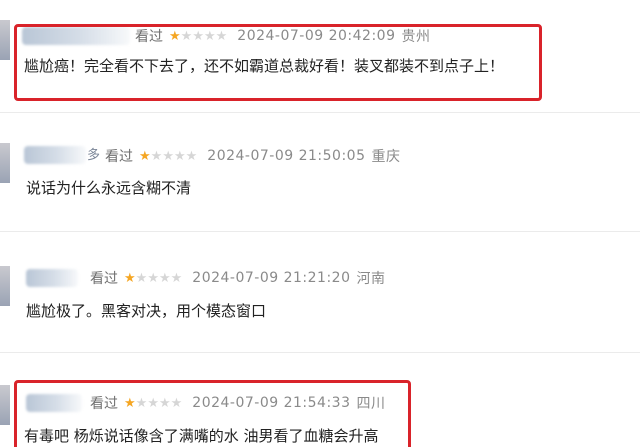 The width and height of the screenshot is (640, 447). I want to click on review-location: 四川, so click(371, 404).